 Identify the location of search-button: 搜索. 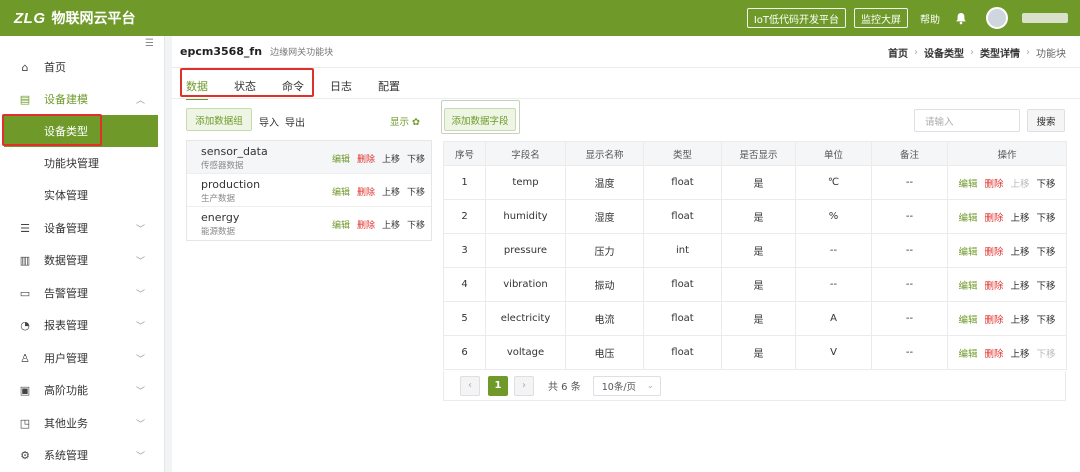
(1046, 120).